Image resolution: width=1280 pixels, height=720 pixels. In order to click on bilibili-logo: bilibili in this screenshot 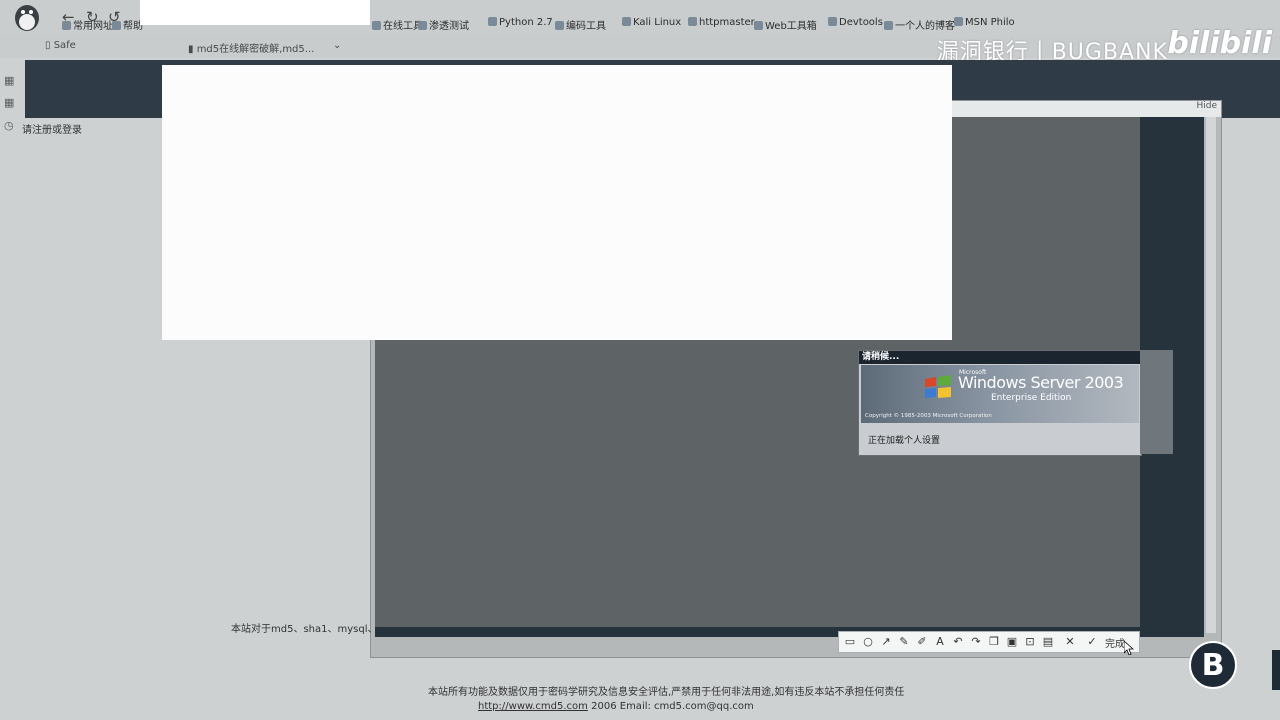, I will do `click(1219, 43)`.